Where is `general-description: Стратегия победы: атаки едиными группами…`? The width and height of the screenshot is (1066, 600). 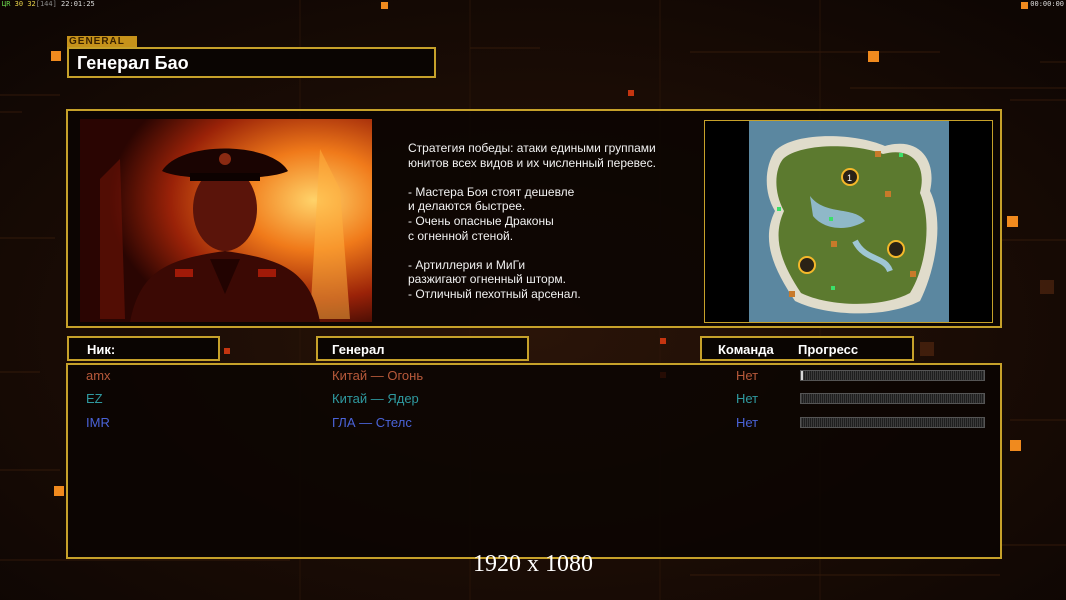
general-description: Стратегия победы: атаки едиными группами… is located at coordinates (532, 221).